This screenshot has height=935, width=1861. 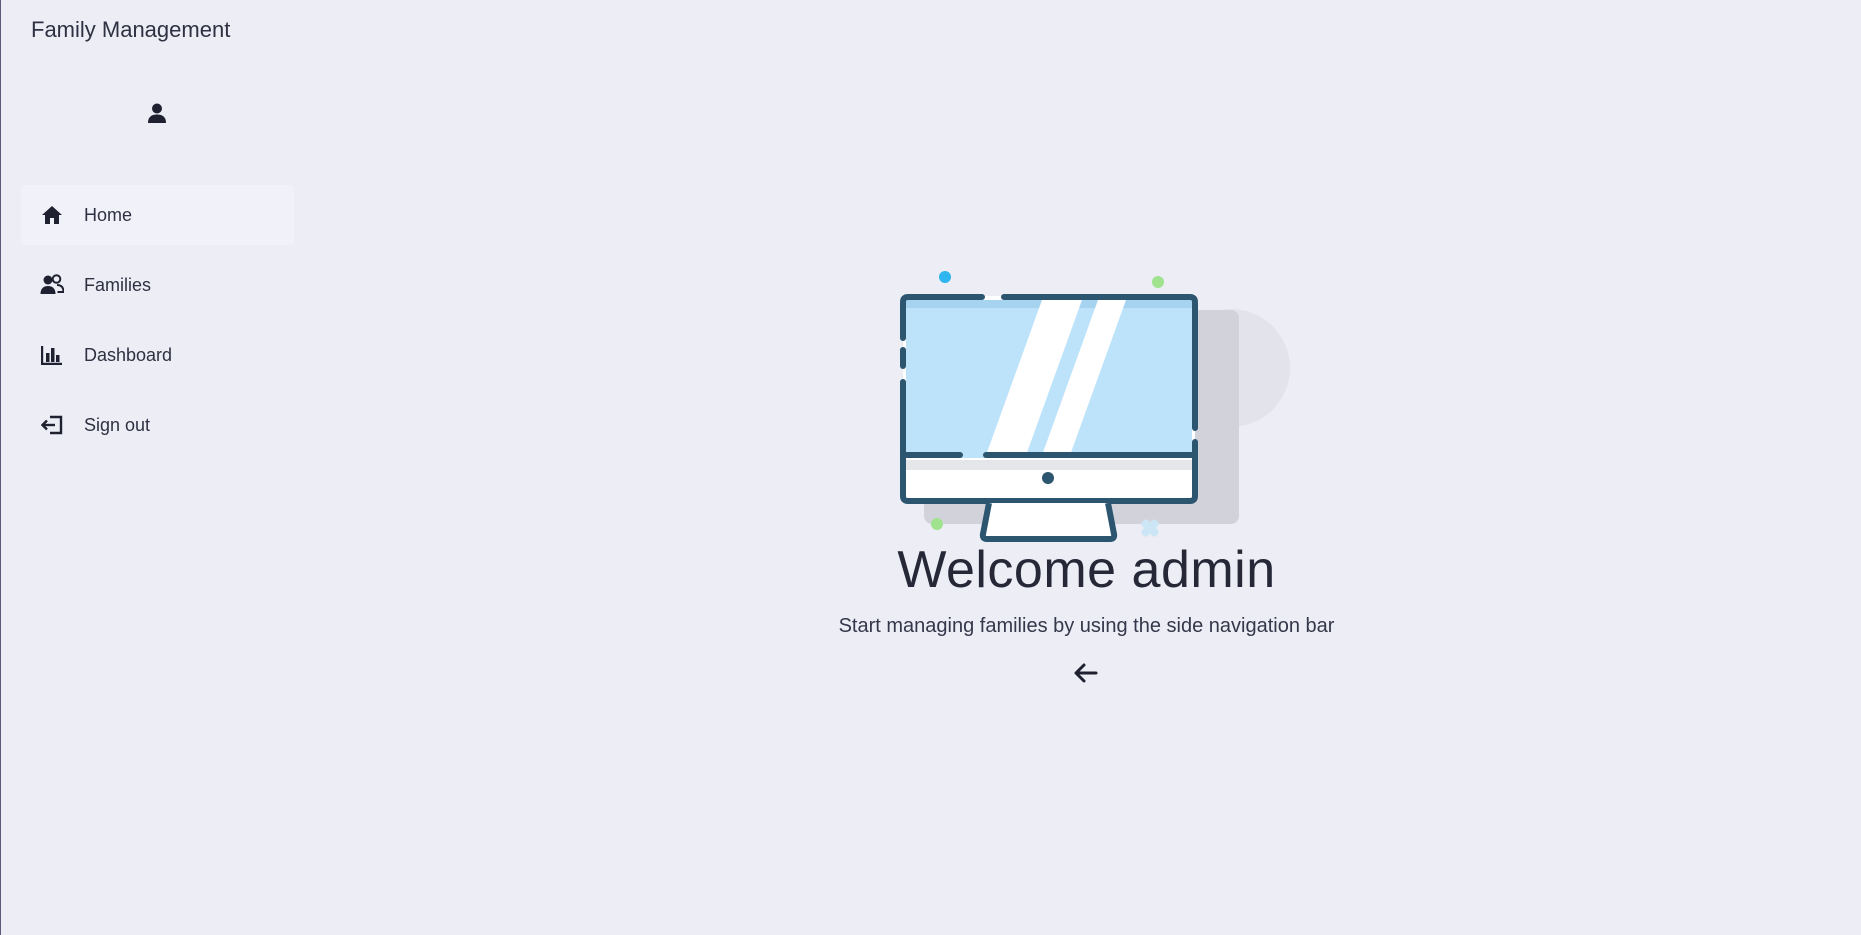 What do you see at coordinates (157, 215) in the screenshot?
I see `nav-item-home: Home` at bounding box center [157, 215].